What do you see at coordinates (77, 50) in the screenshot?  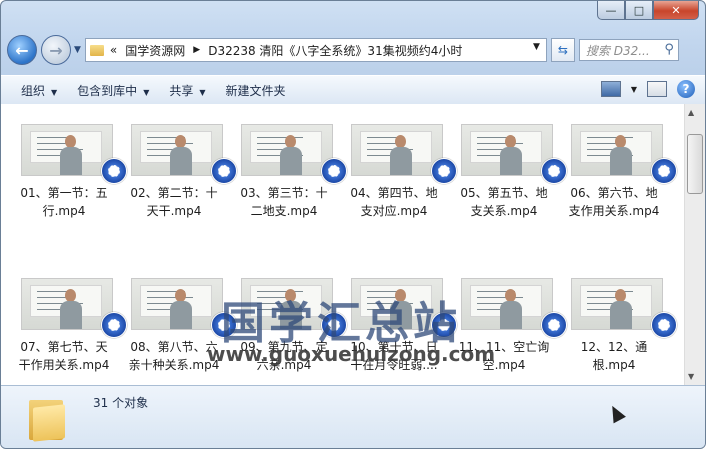 I see `recent-pages-dropdown-icon: ▼` at bounding box center [77, 50].